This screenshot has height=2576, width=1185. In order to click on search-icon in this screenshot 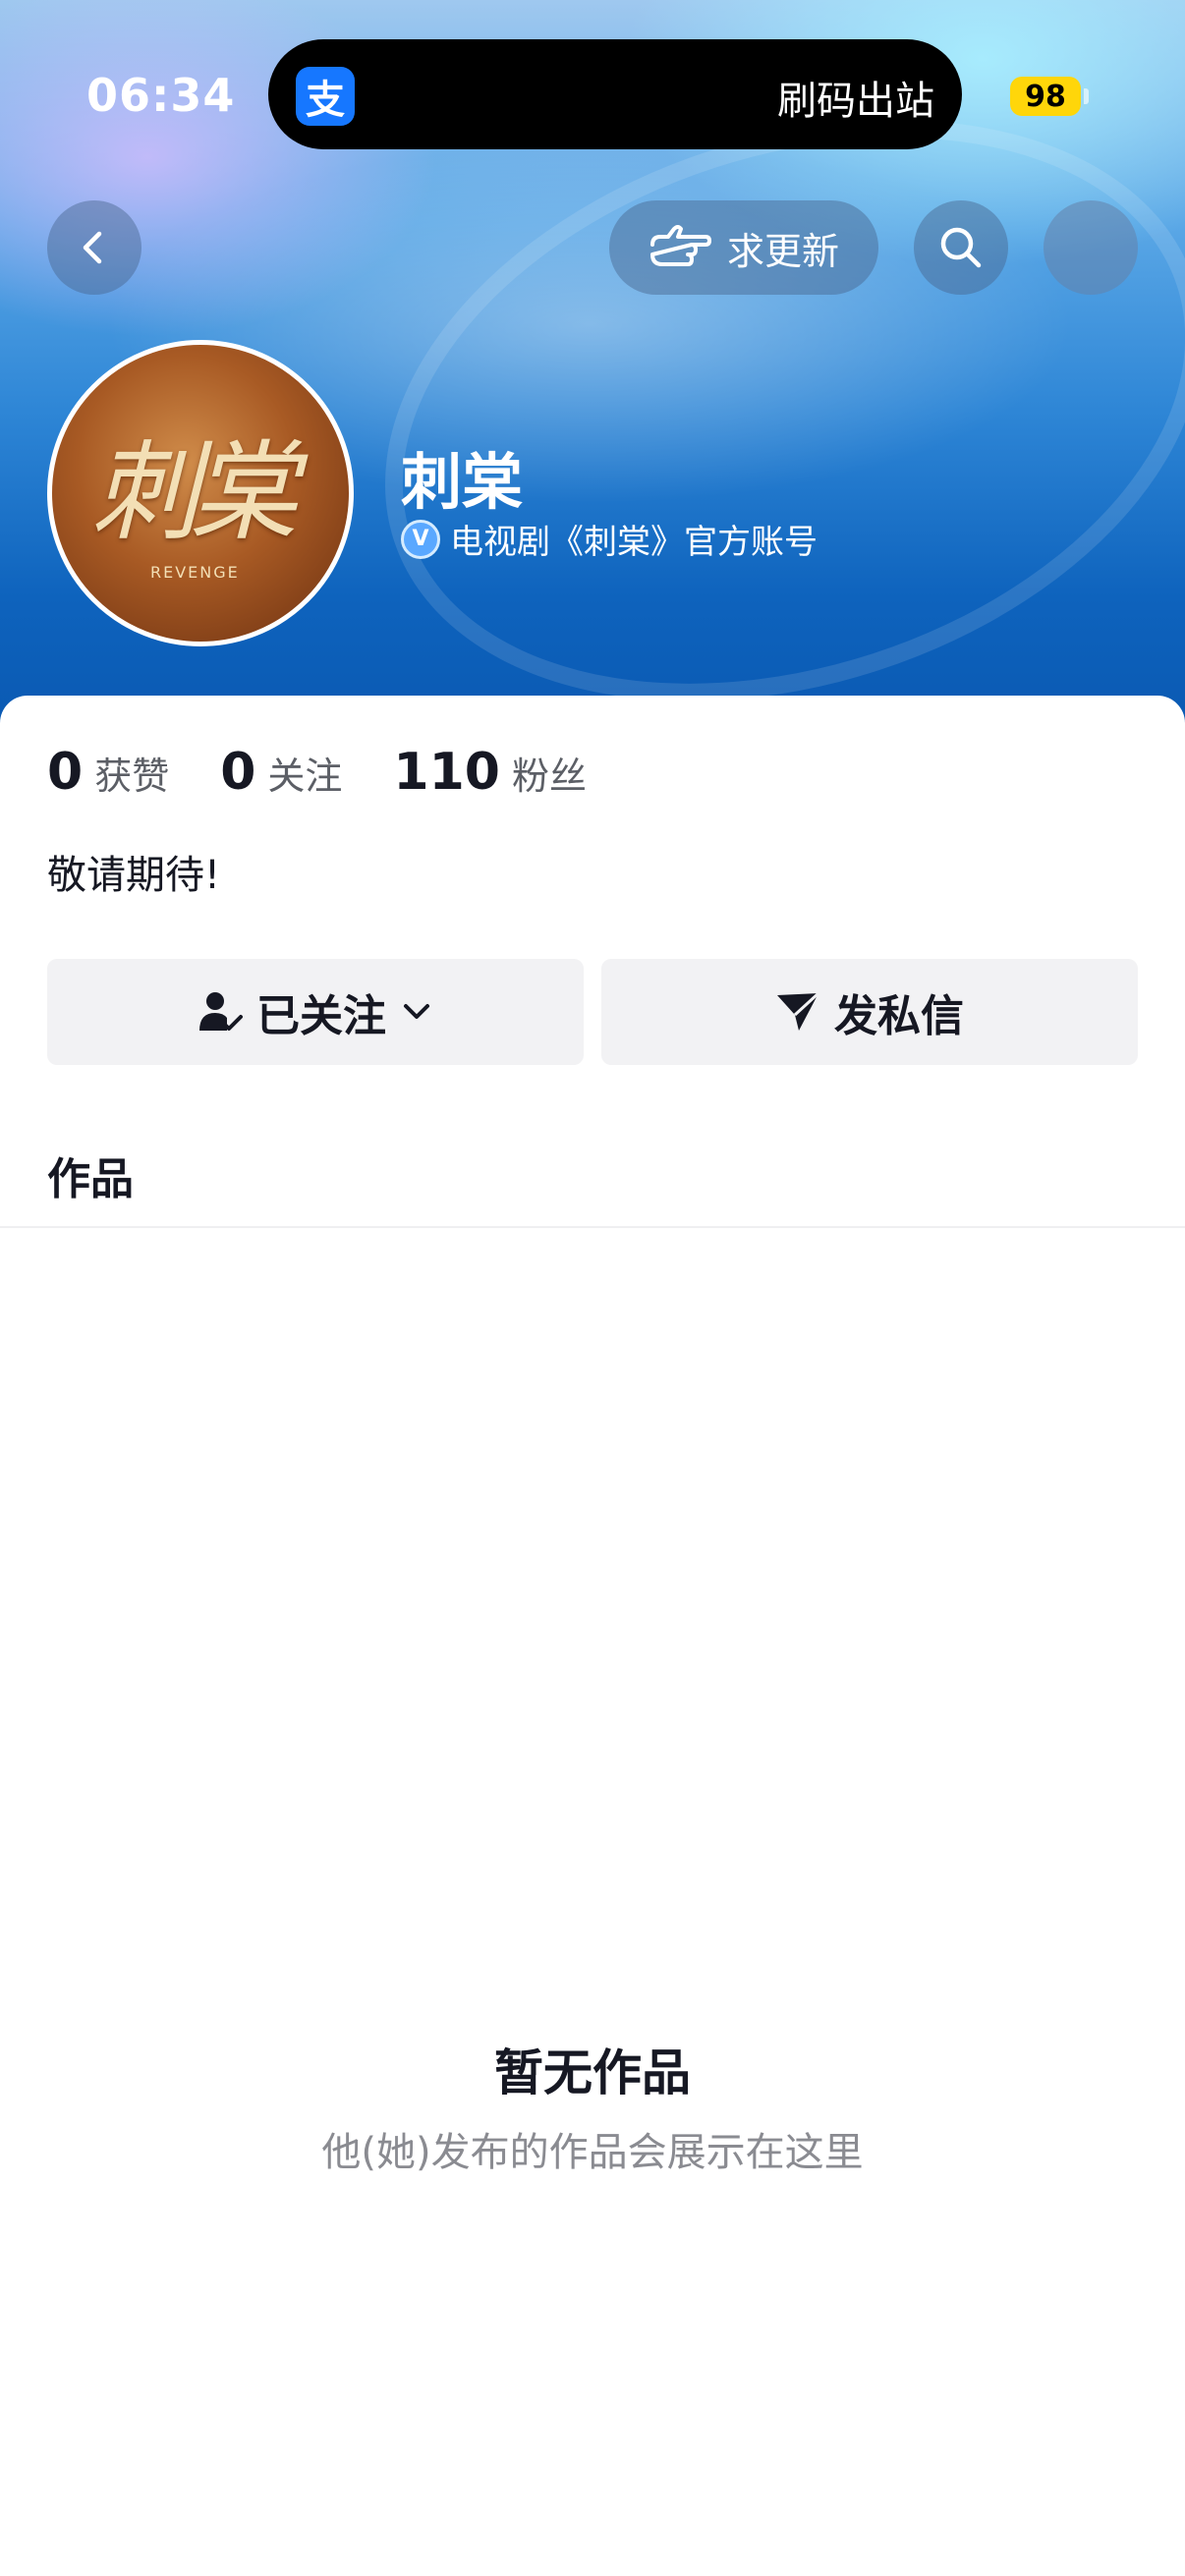, I will do `click(961, 247)`.